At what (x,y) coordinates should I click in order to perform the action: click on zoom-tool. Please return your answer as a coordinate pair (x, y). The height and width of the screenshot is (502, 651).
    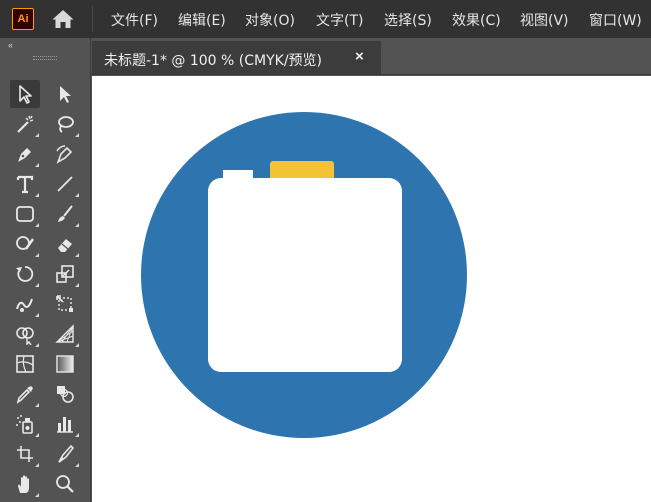
    Looking at the image, I should click on (65, 484).